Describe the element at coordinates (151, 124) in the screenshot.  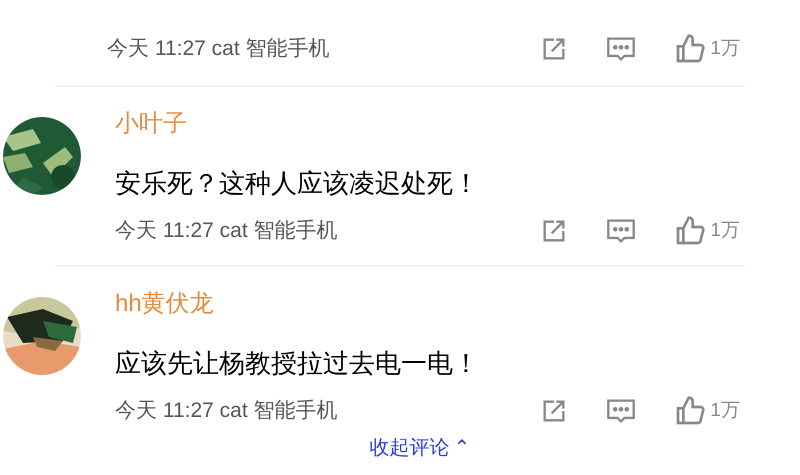
I see `comment-author: 小叶子` at that location.